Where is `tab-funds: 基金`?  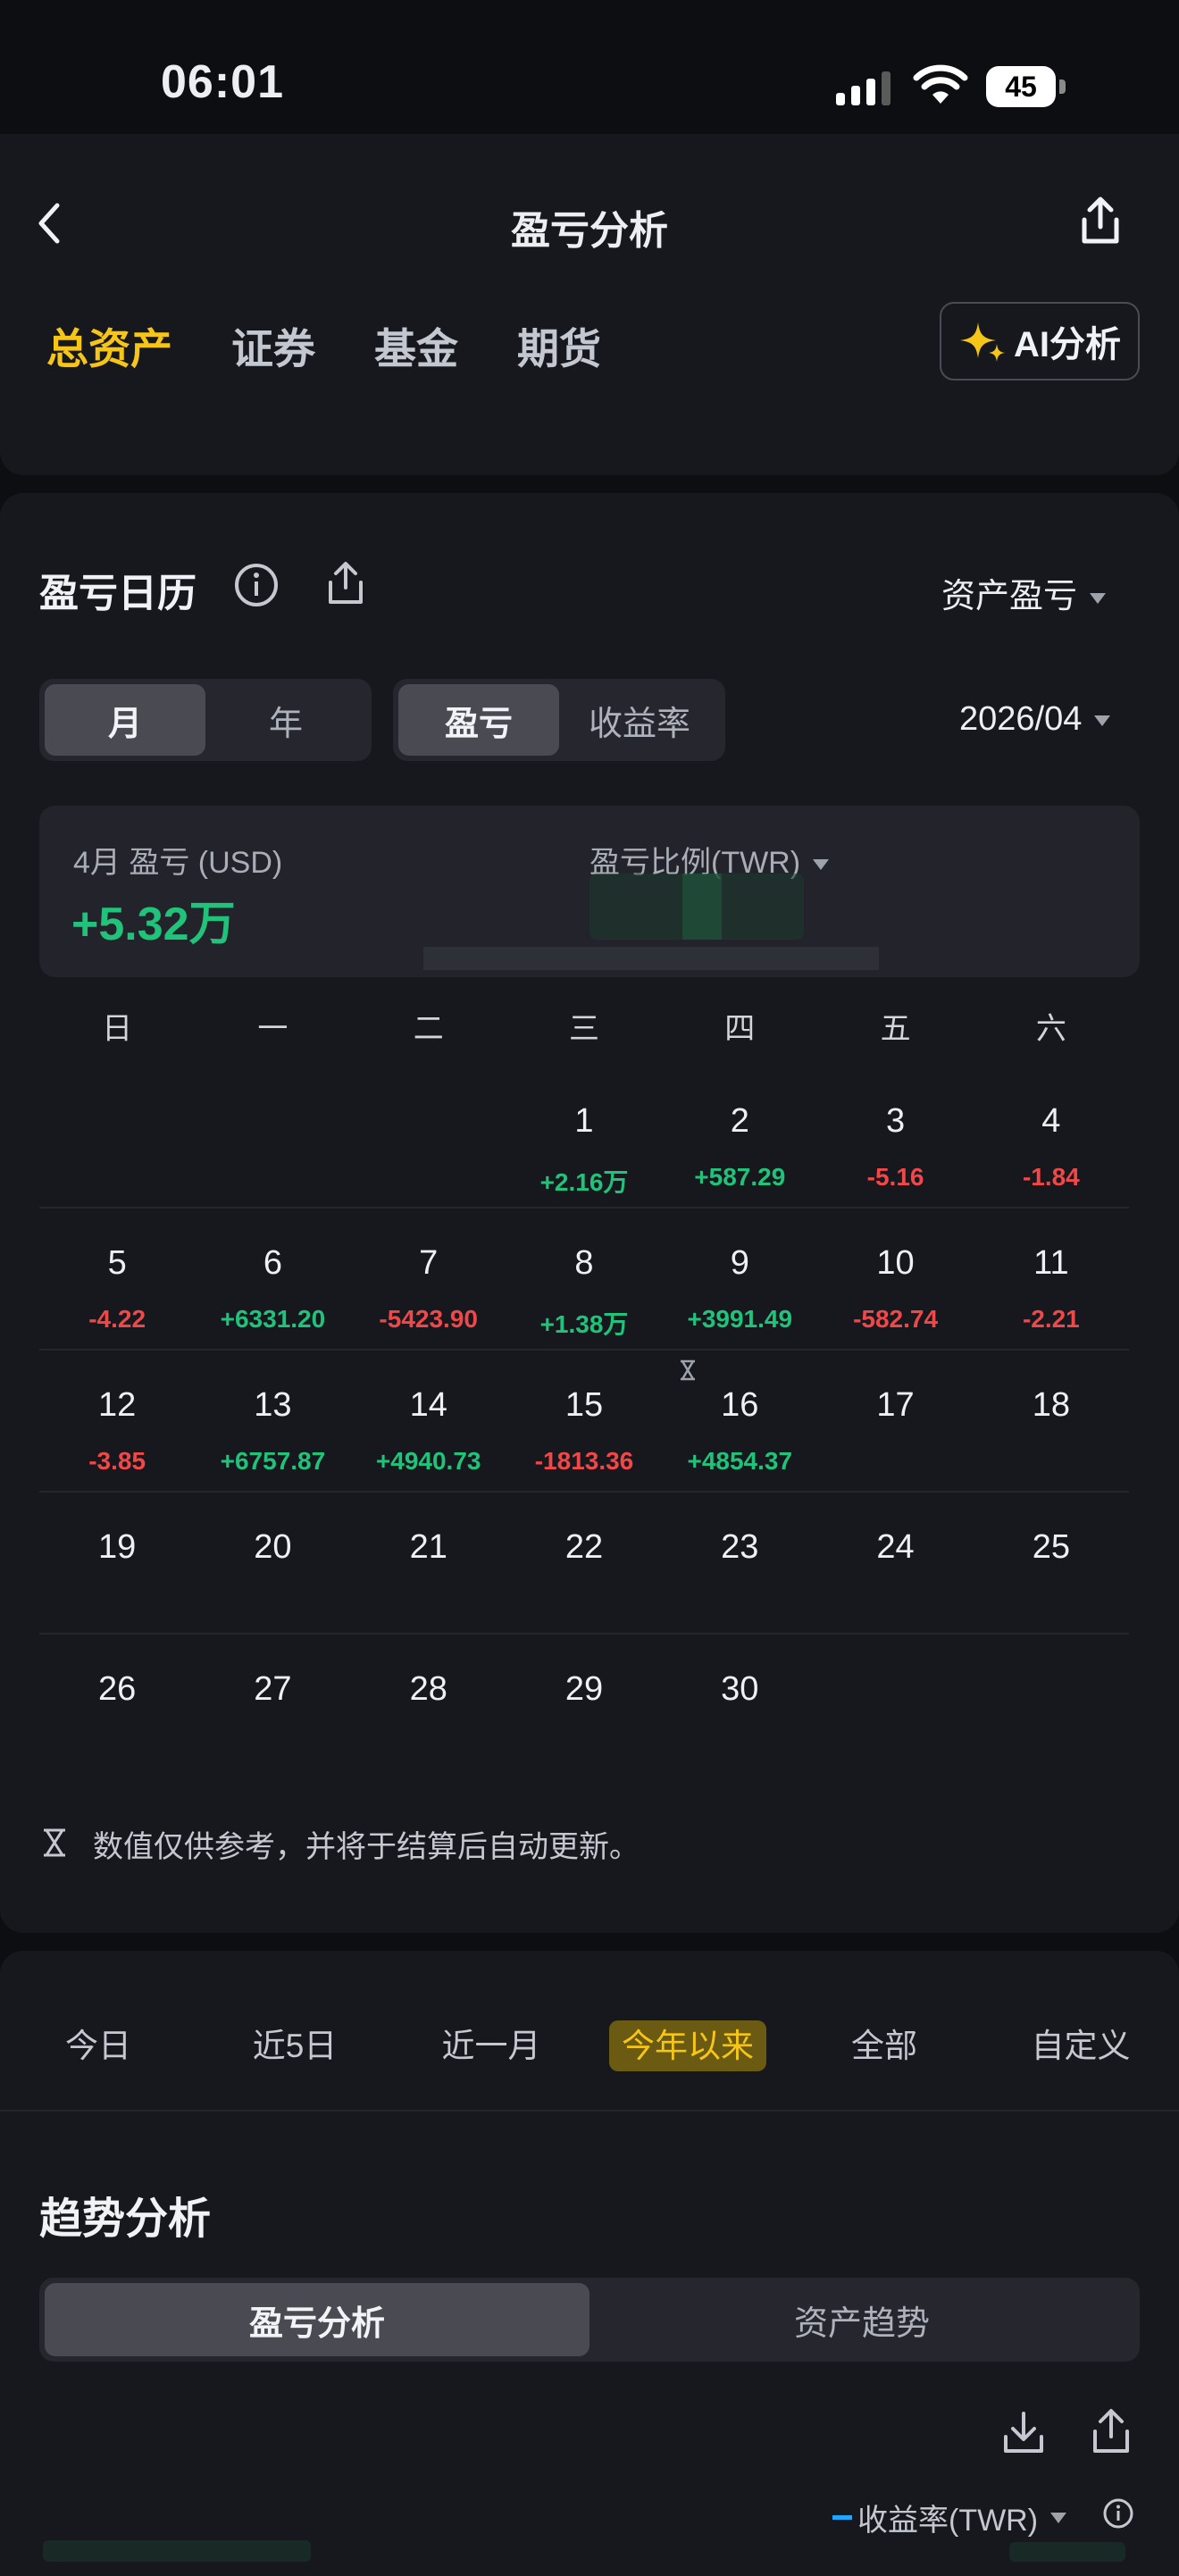 tab-funds: 基金 is located at coordinates (416, 343).